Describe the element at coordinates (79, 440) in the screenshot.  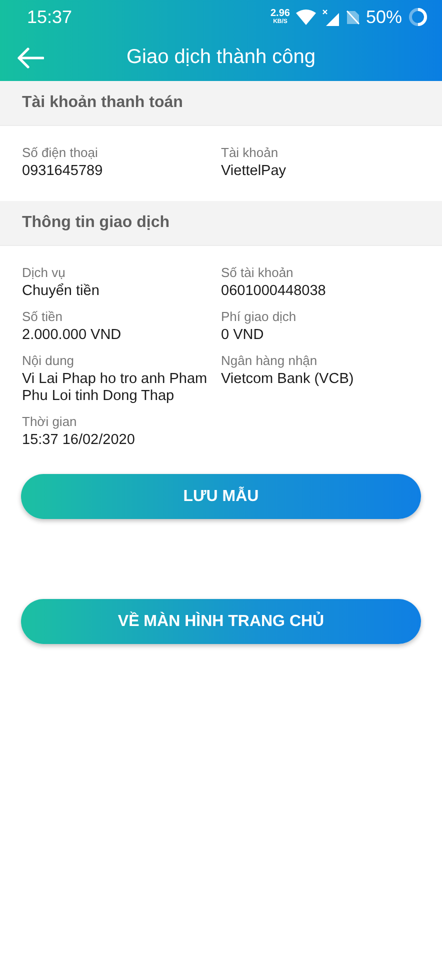
I see `field-value: 15:37 16/02/2020` at that location.